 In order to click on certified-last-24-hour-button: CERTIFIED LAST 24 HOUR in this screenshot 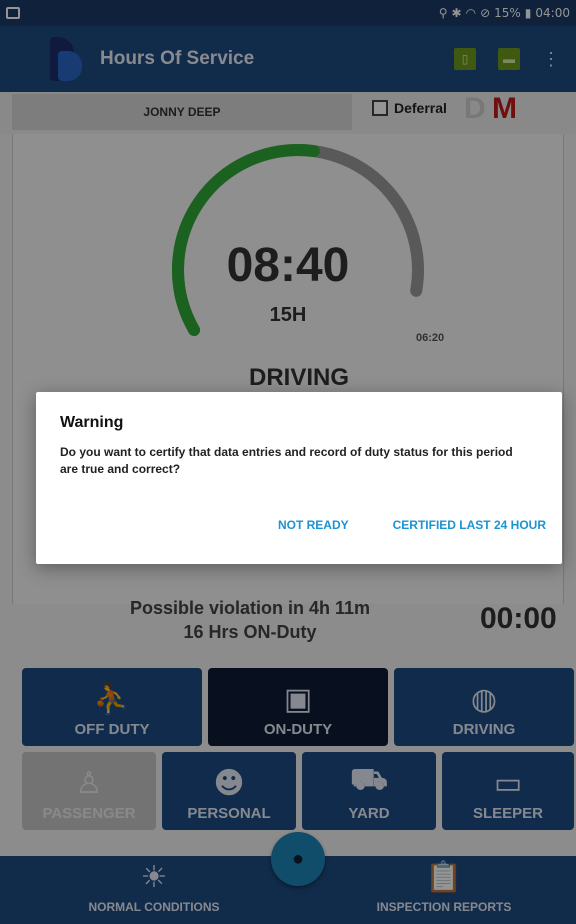, I will do `click(469, 525)`.